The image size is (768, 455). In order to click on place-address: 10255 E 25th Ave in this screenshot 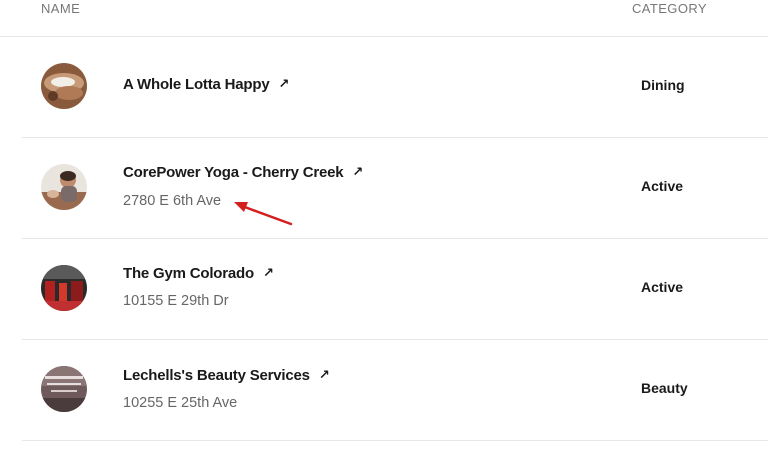, I will do `click(180, 403)`.